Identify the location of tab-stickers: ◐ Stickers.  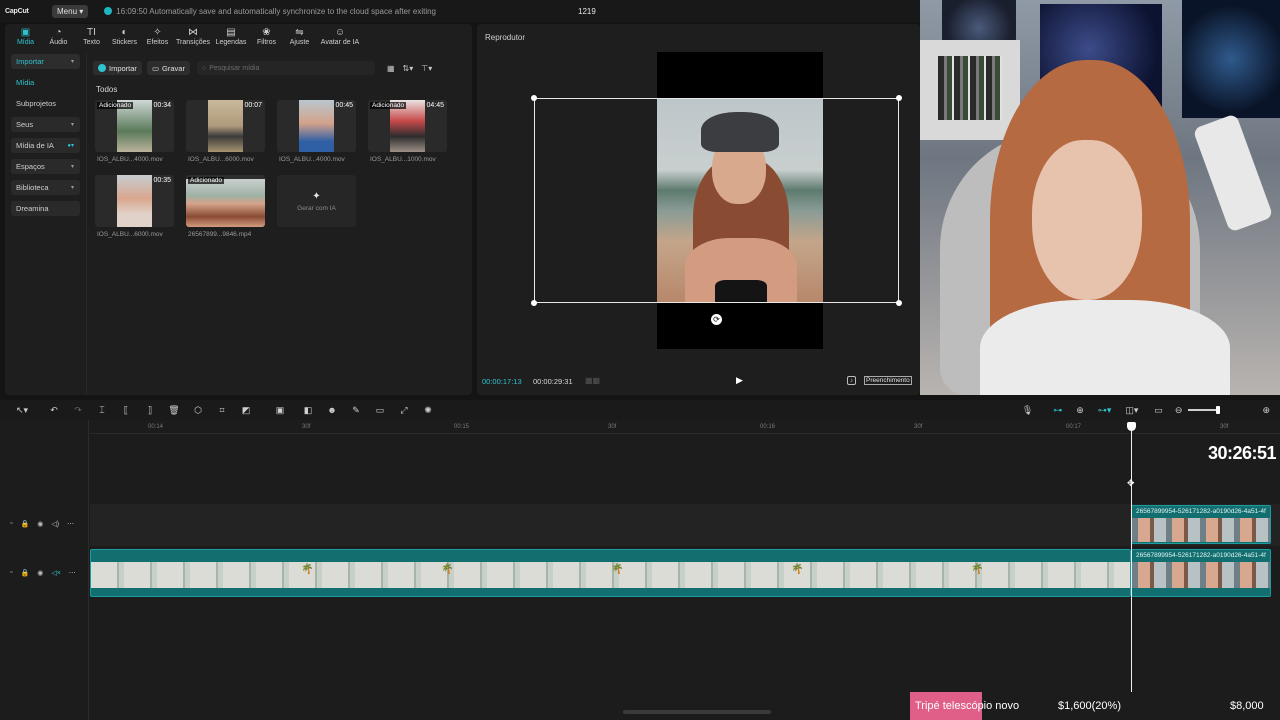
(124, 37).